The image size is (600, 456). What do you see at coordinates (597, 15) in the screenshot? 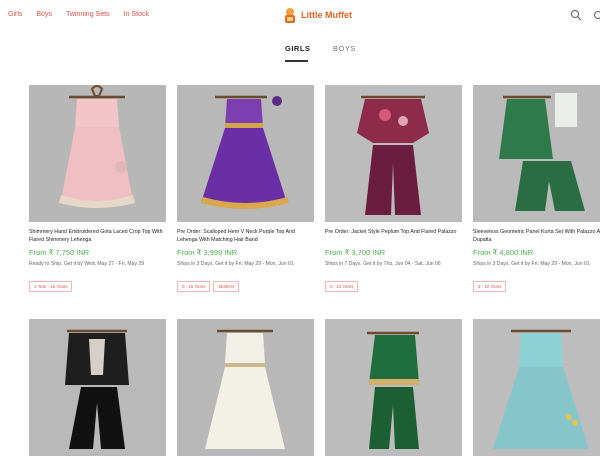
I see `more-icon` at bounding box center [597, 15].